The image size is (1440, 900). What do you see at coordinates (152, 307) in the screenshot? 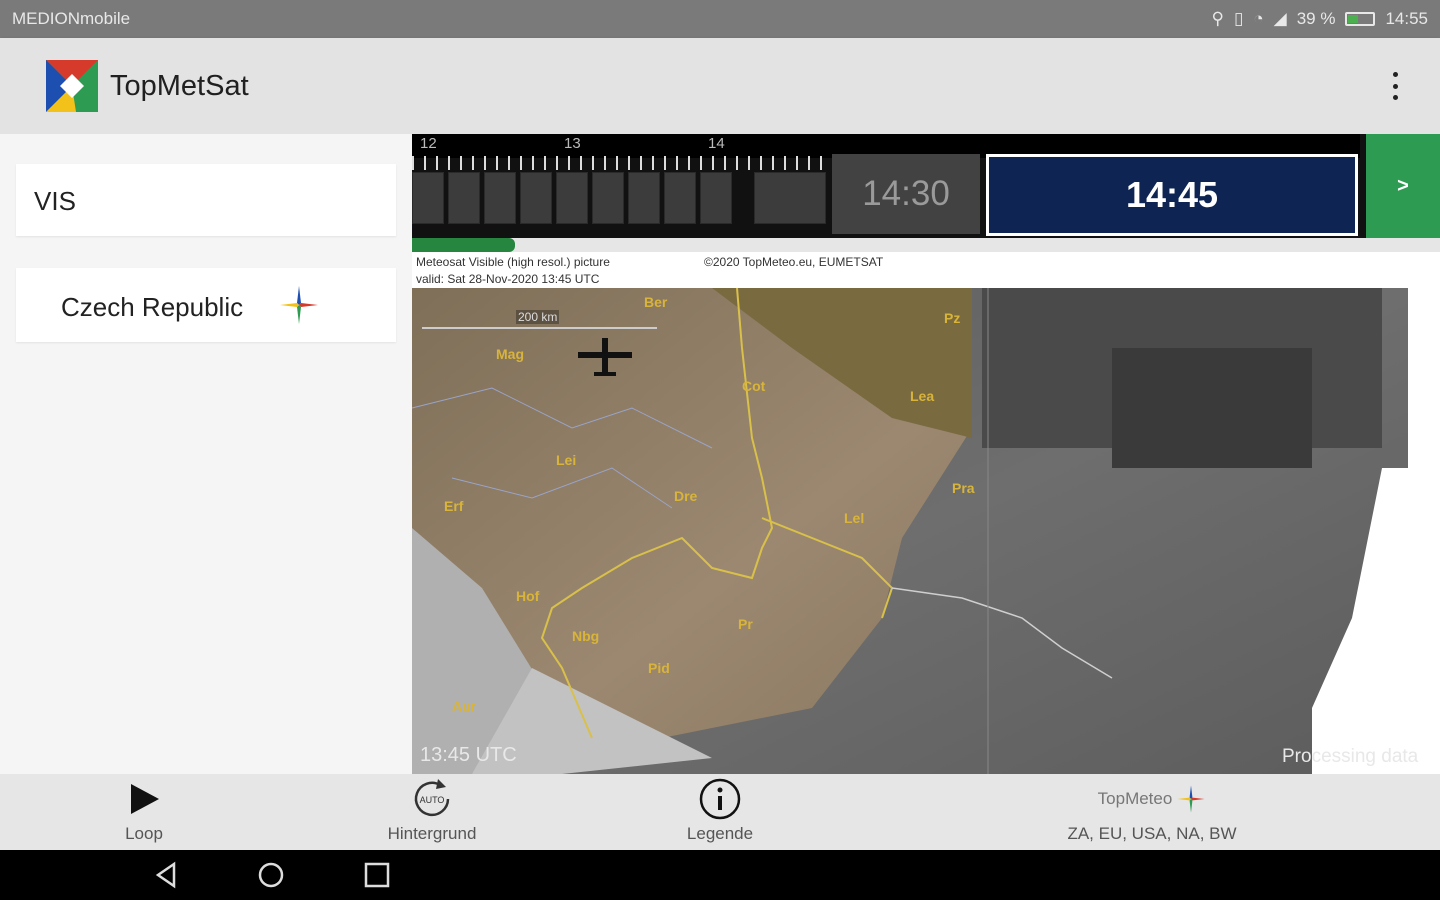
I see `region-label: Czech Republic` at bounding box center [152, 307].